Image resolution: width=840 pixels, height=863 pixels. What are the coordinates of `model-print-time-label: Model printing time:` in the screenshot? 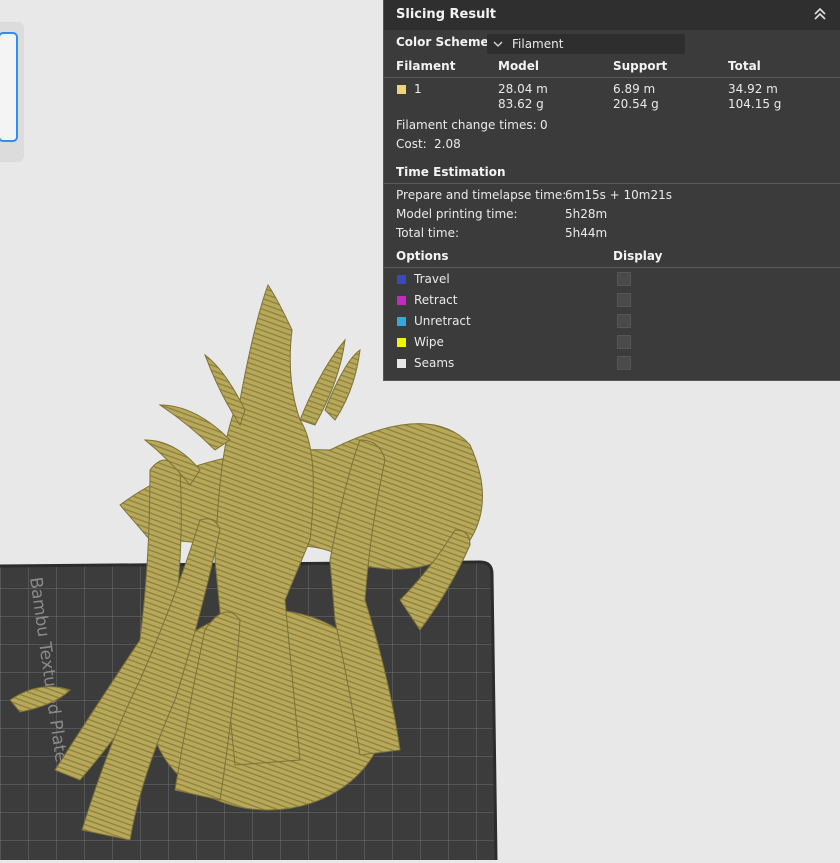 It's located at (457, 214).